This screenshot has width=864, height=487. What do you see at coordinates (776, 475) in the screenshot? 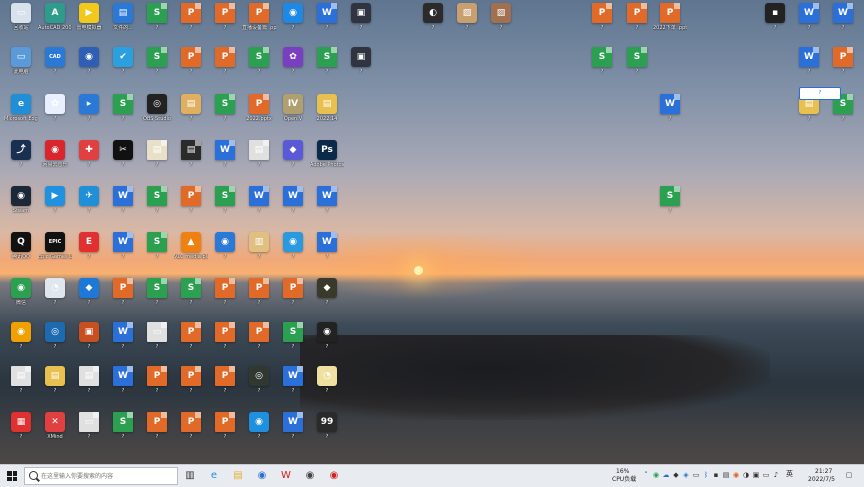
I see `volume-icon: ♪` at bounding box center [776, 475].